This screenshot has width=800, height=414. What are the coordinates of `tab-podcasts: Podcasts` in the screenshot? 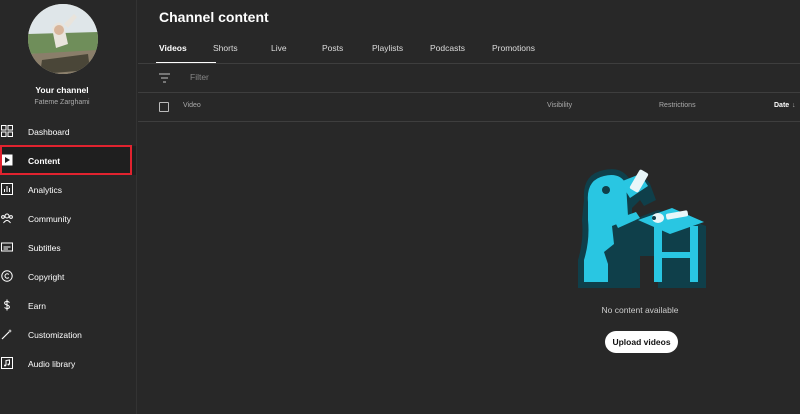 It's located at (461, 53).